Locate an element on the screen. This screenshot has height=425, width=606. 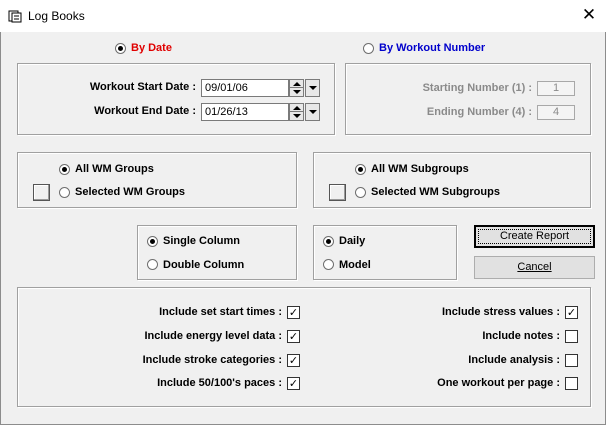
by-date-radio is located at coordinates (120, 48).